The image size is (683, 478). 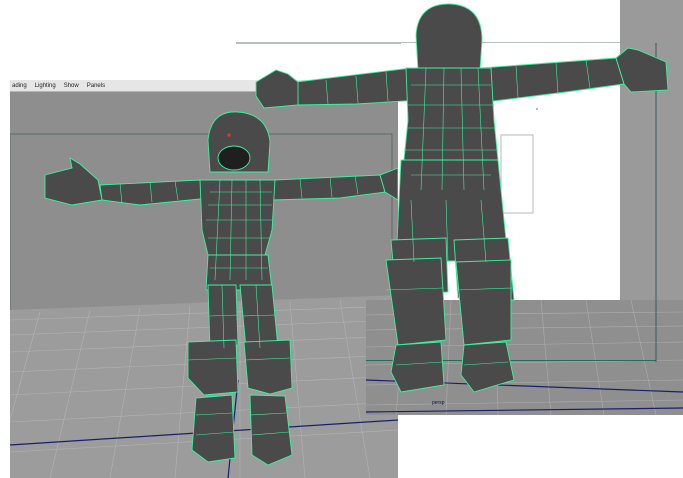 What do you see at coordinates (438, 403) in the screenshot?
I see `camera-label: persp` at bounding box center [438, 403].